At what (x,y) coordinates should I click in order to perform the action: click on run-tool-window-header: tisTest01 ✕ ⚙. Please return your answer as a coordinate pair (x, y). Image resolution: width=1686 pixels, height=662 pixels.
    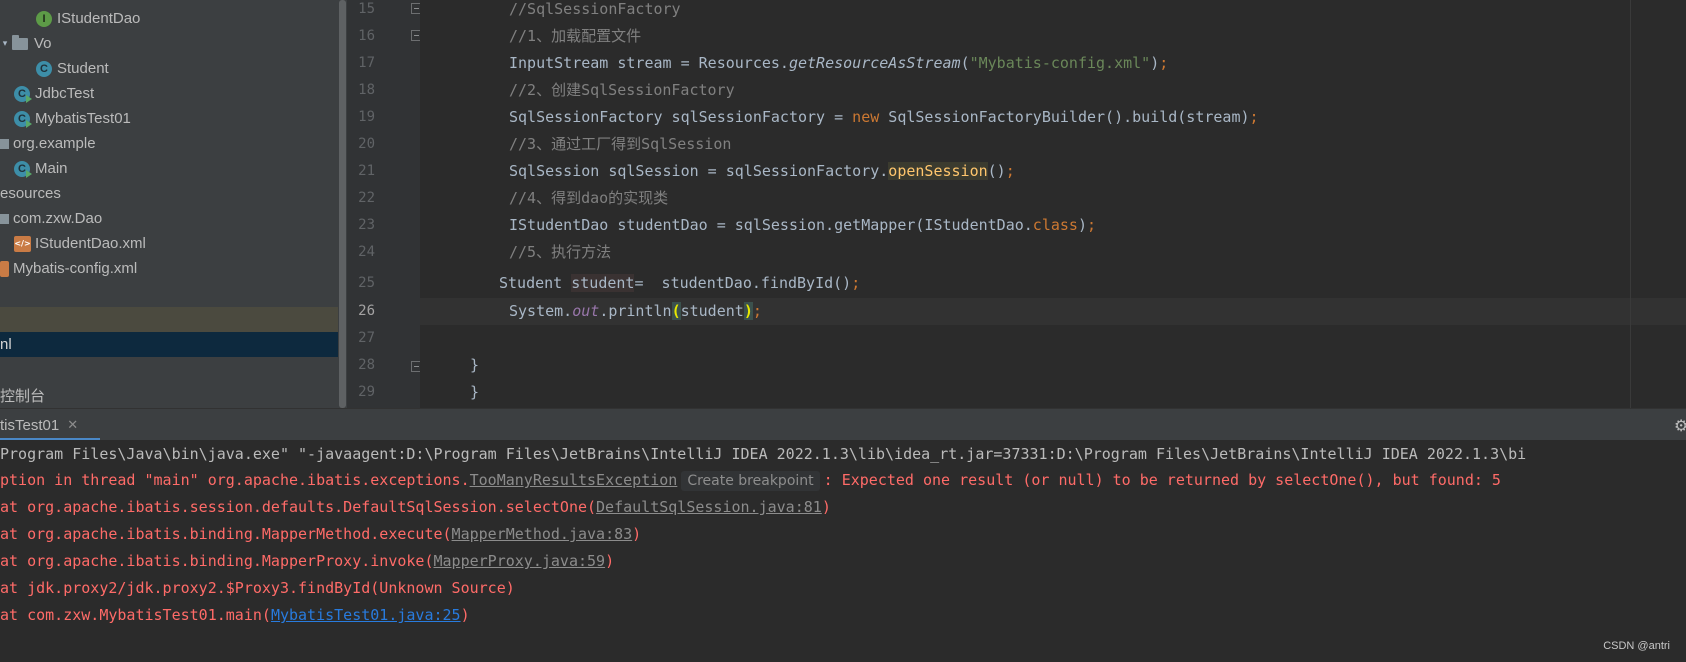
    Looking at the image, I should click on (843, 424).